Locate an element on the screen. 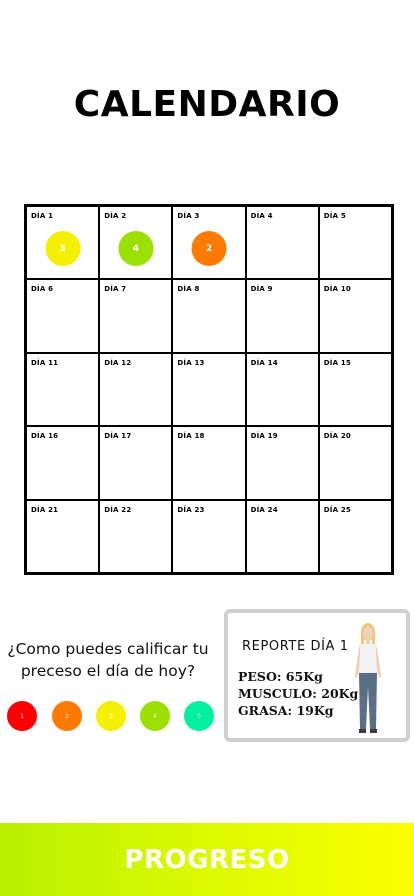 The image size is (414, 896). calendar-day-label: DÍA 17 is located at coordinates (118, 436).